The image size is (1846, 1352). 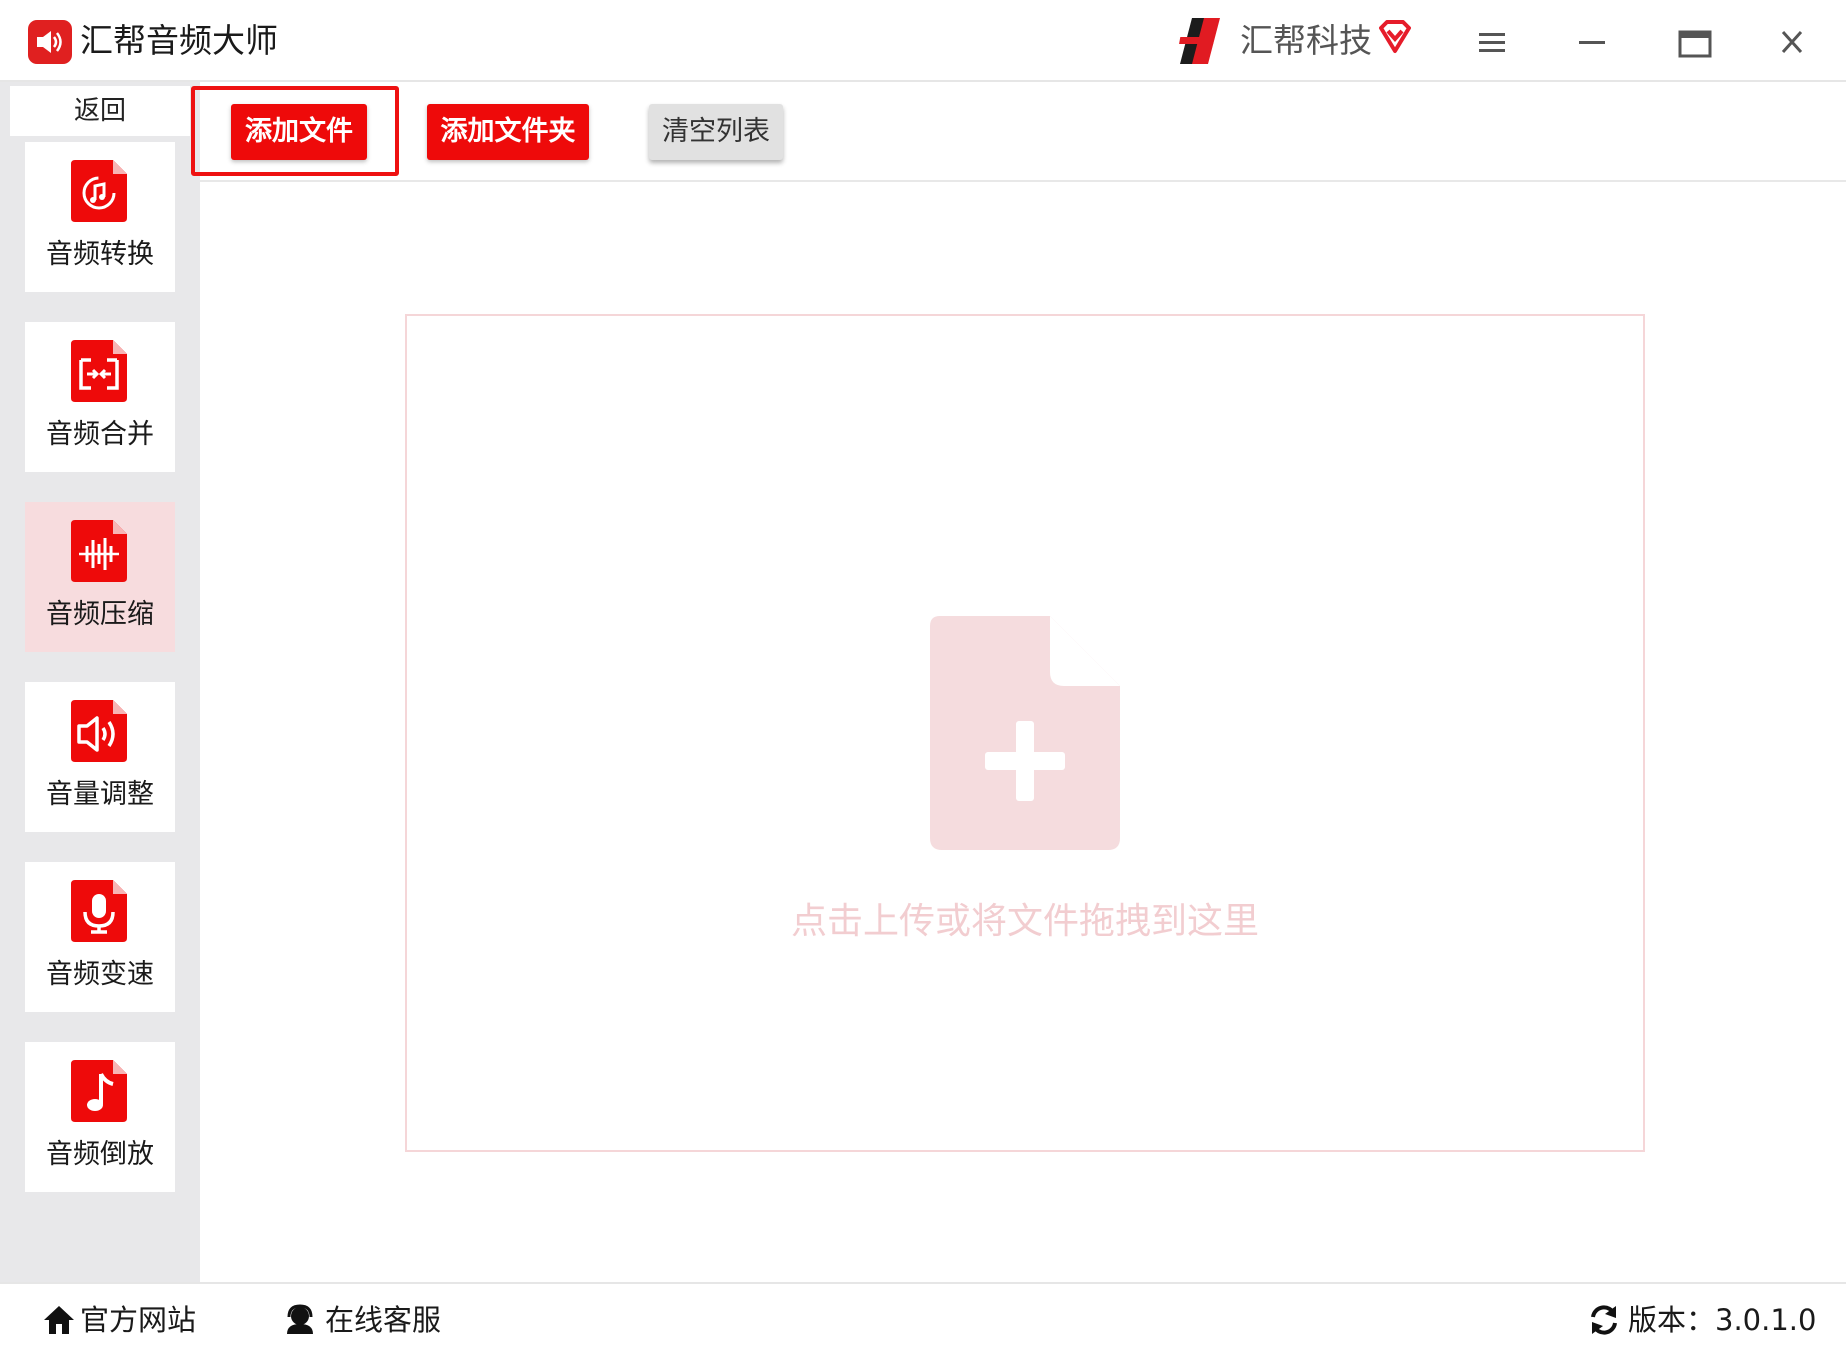 What do you see at coordinates (100, 254) in the screenshot?
I see `sidebar-item-label: 音频转换` at bounding box center [100, 254].